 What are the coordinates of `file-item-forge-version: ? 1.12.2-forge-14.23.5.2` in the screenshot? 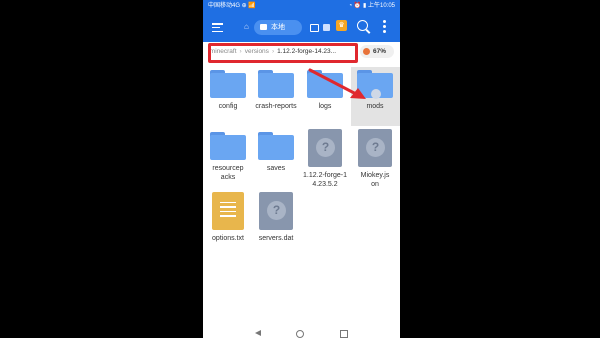 It's located at (325, 159).